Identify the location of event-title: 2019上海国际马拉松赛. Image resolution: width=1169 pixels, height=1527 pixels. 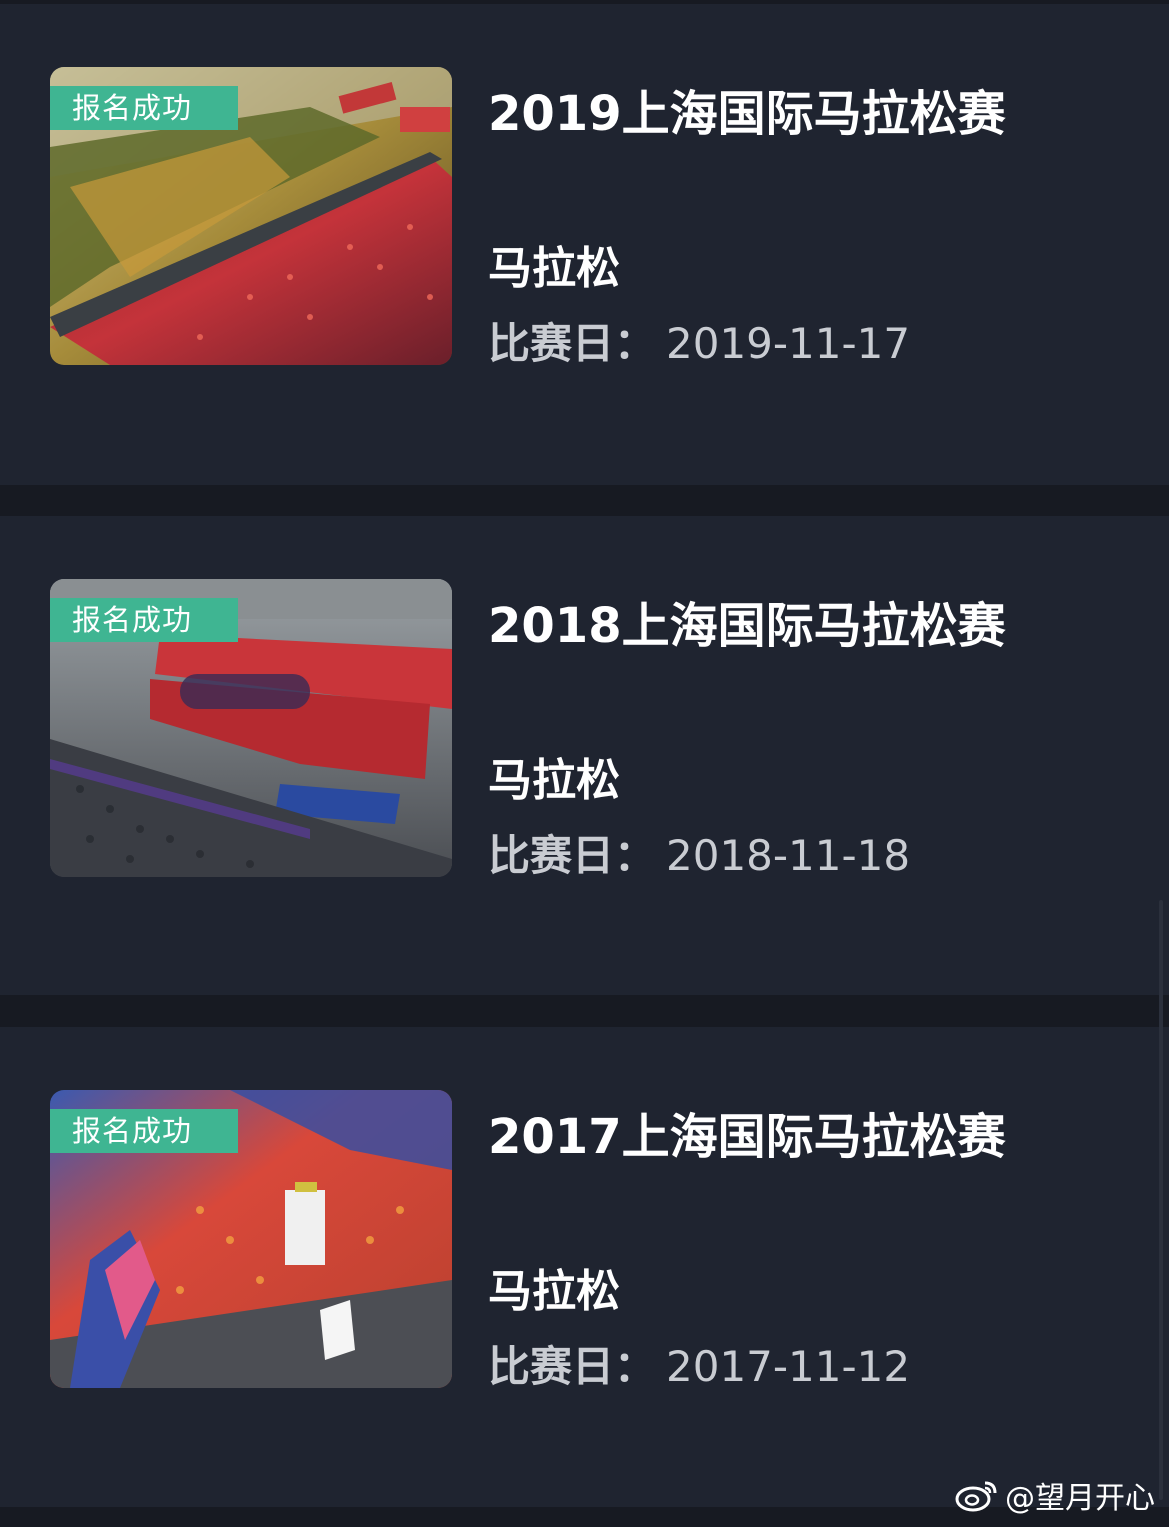
(747, 114).